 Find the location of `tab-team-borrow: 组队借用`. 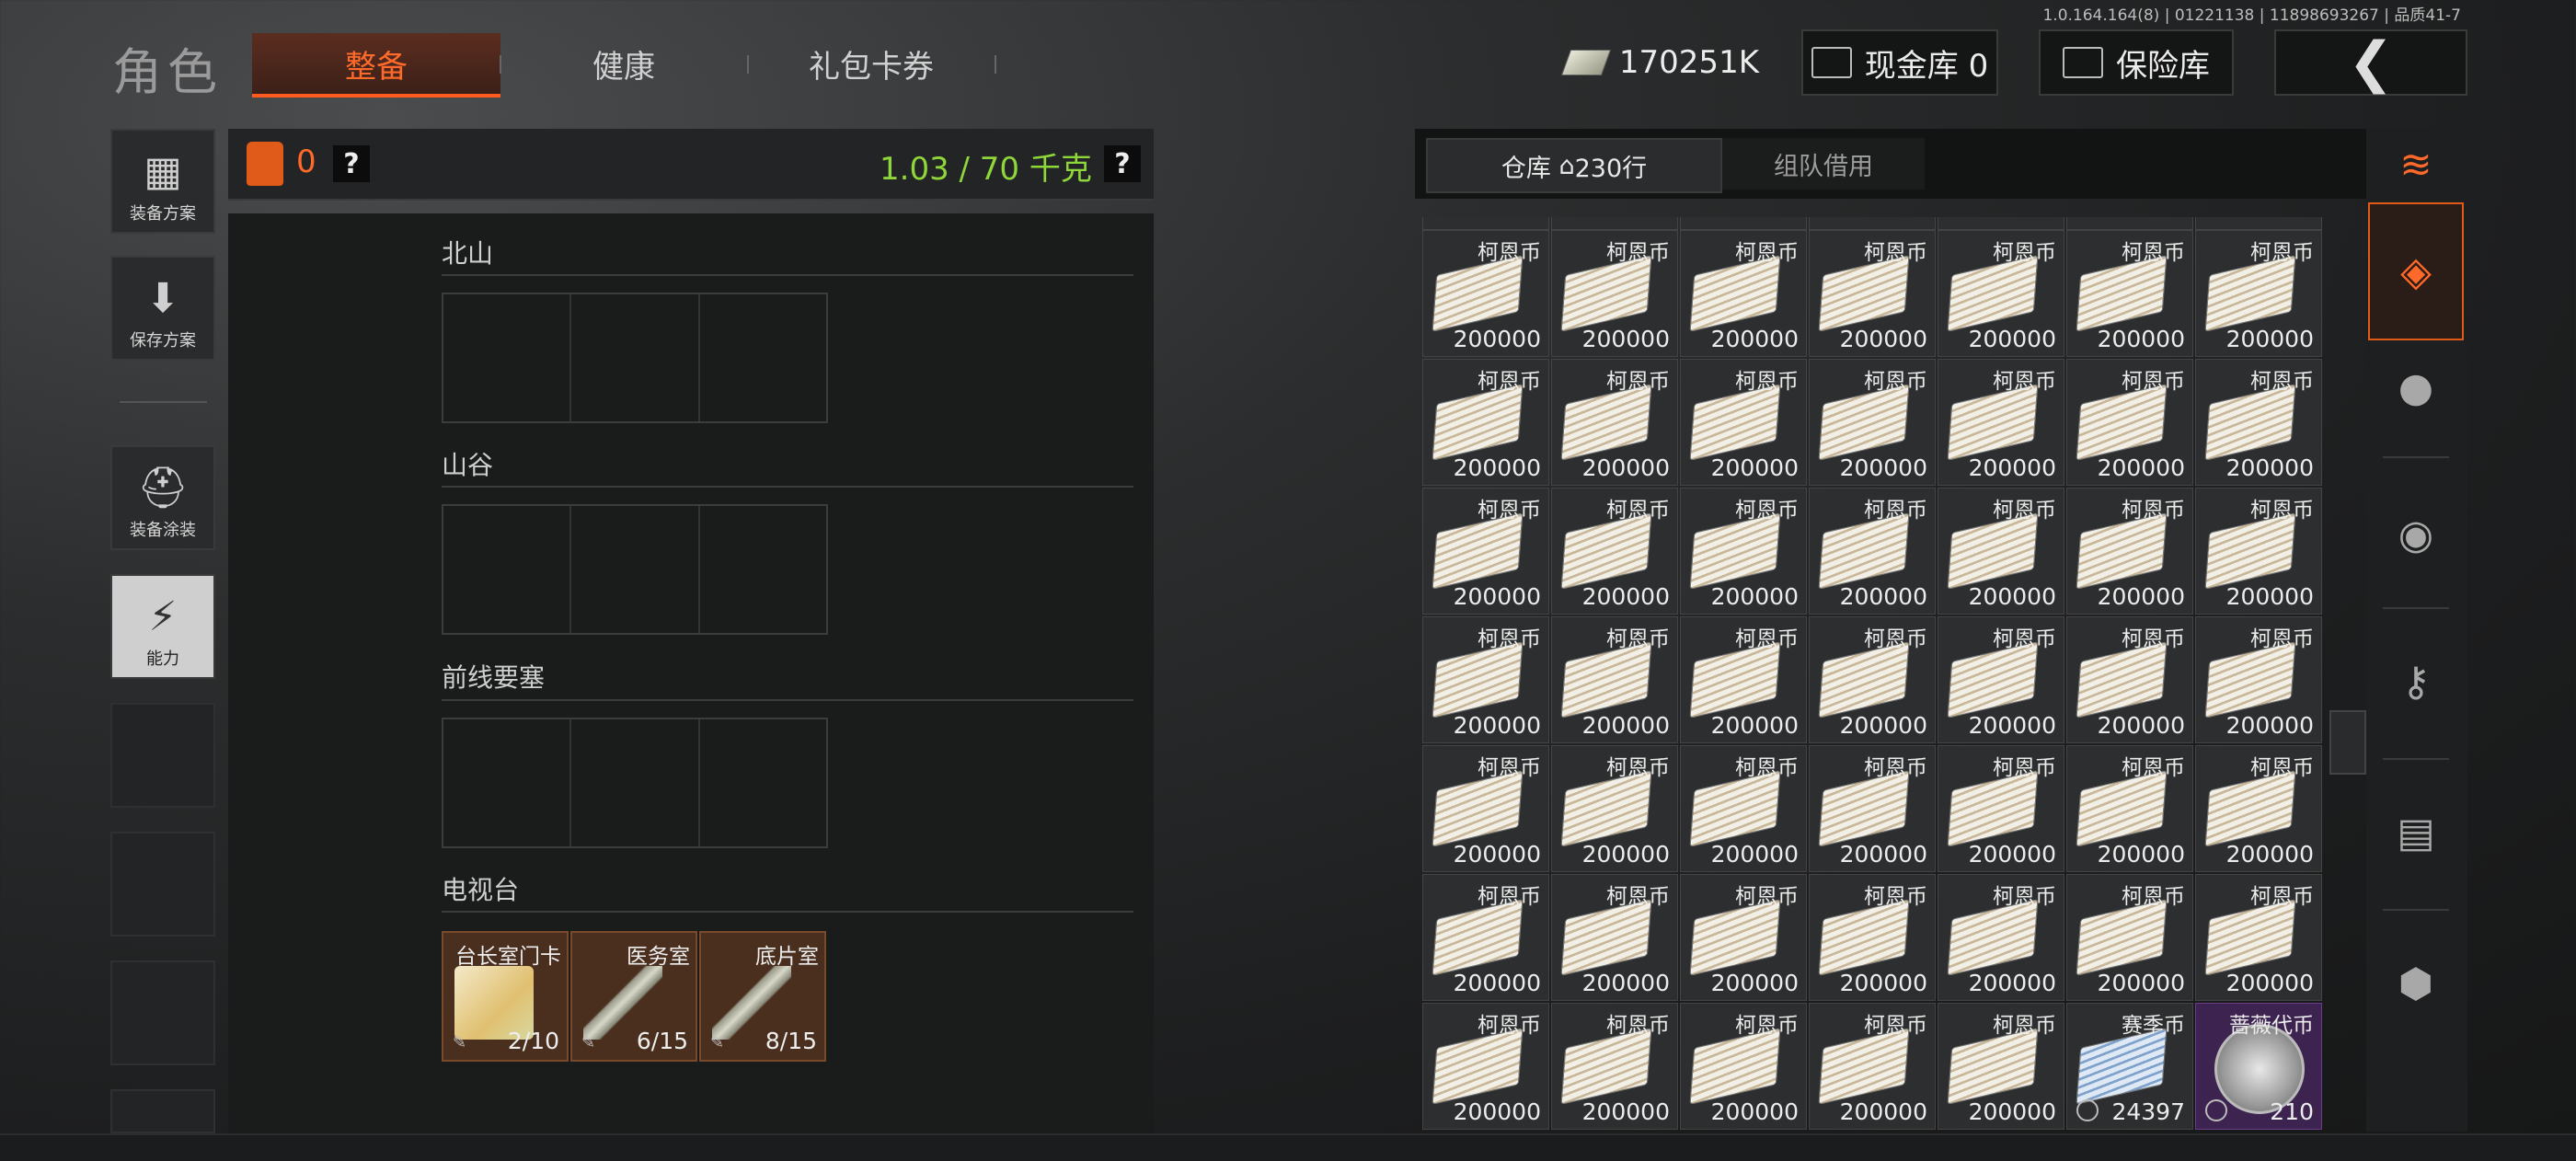

tab-team-borrow: 组队借用 is located at coordinates (1823, 164).